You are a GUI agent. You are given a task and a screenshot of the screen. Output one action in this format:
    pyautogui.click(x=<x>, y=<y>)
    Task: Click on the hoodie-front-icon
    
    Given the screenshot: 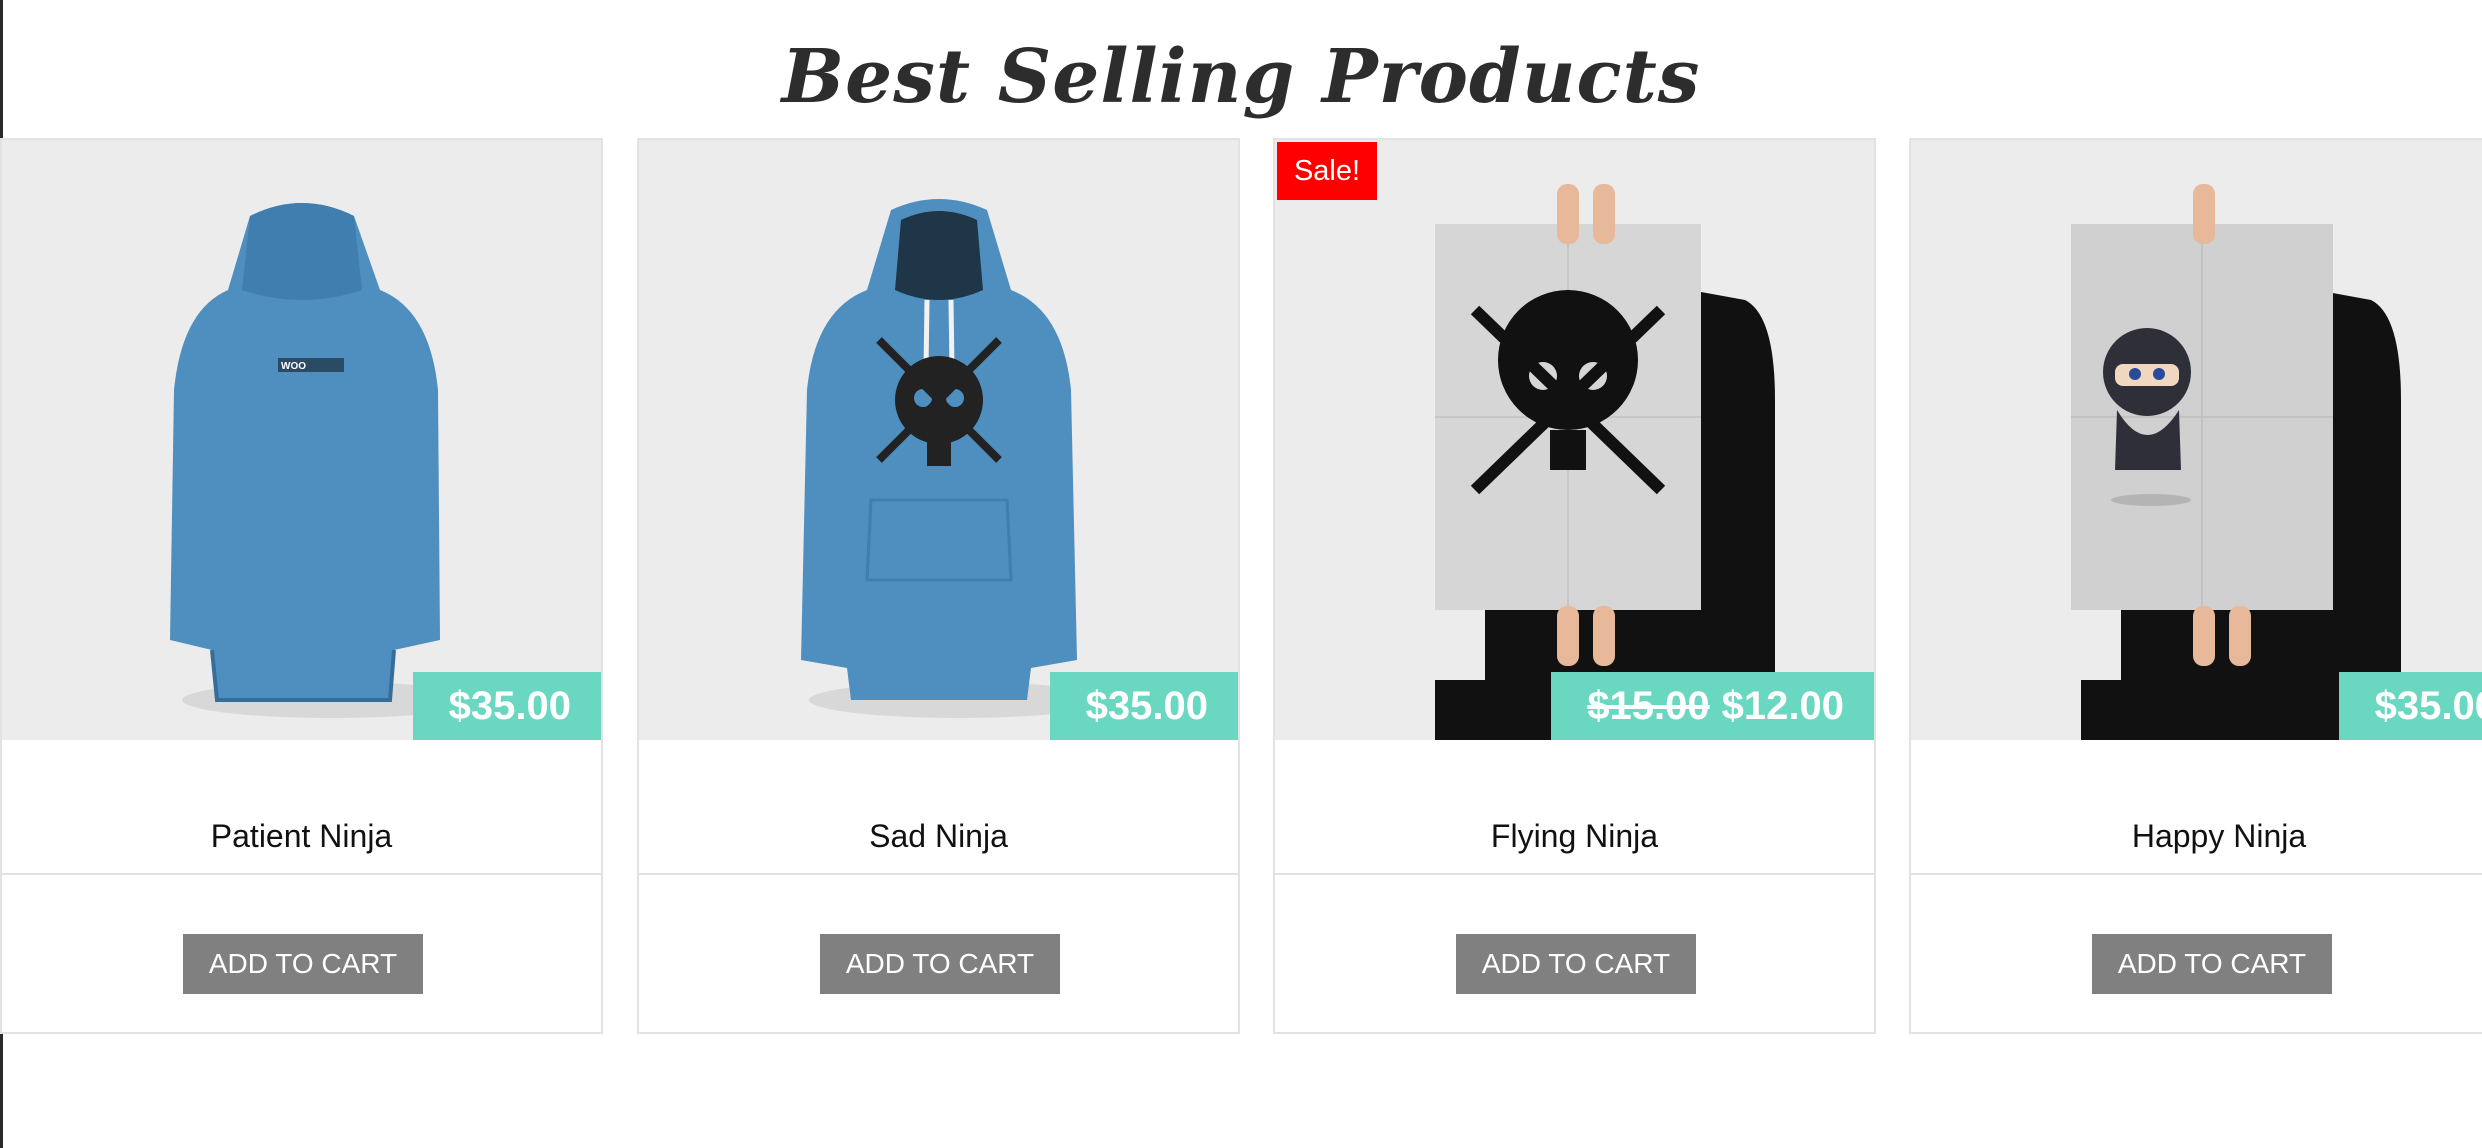 What is the action you would take?
    pyautogui.click(x=955, y=458)
    